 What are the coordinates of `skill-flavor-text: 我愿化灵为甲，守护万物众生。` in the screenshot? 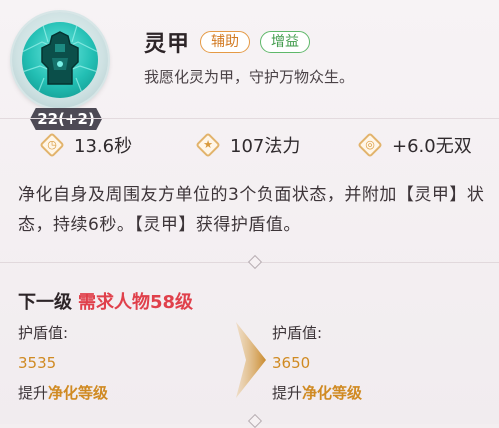 It's located at (249, 77).